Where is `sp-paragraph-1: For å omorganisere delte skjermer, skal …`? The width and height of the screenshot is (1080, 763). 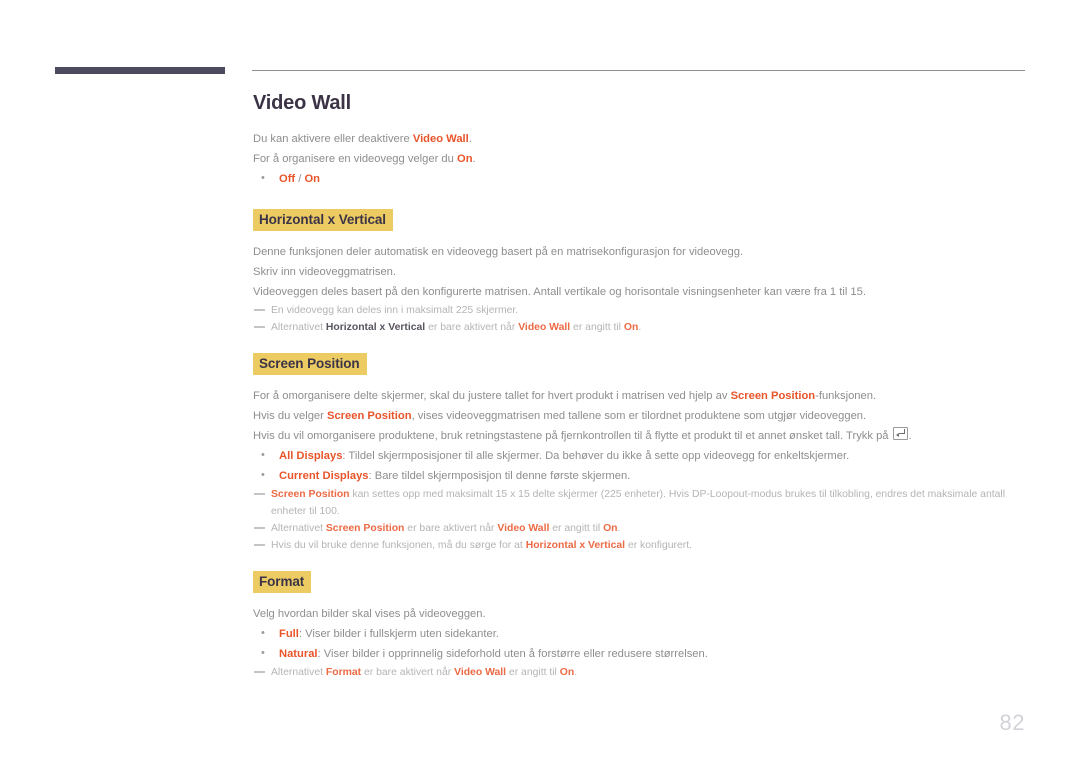 sp-paragraph-1: For å omorganisere delte skjermer, skal … is located at coordinates (639, 396).